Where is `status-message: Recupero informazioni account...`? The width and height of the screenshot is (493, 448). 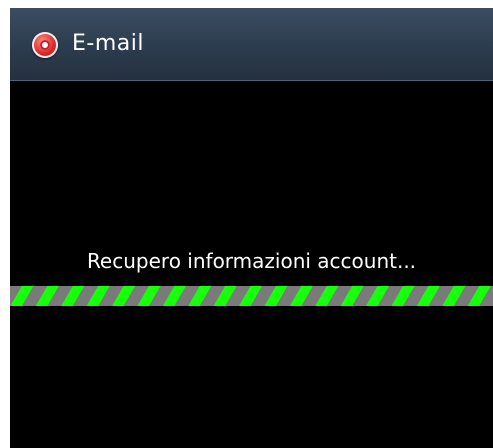
status-message: Recupero informazioni account... is located at coordinates (251, 261).